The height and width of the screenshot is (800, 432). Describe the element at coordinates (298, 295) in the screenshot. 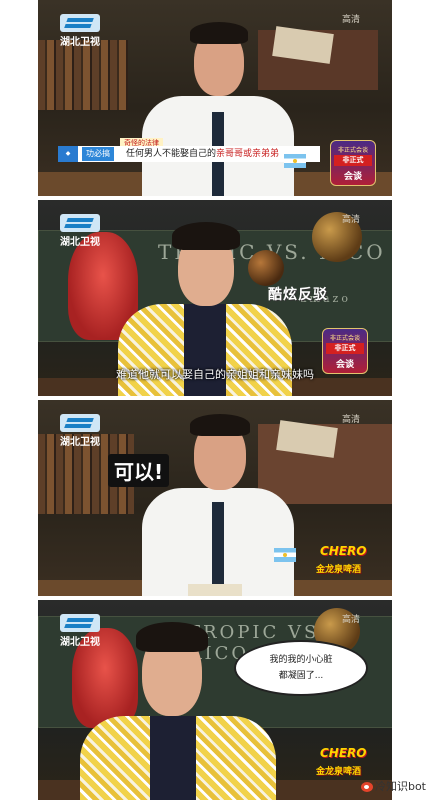

I see `comic-caption: 酷炫反驳` at that location.